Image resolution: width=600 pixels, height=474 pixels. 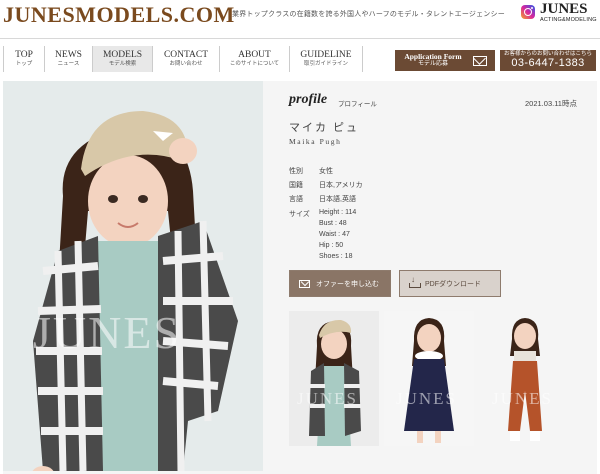 I want to click on nav-item-top: TOP トップ, so click(x=23, y=59).